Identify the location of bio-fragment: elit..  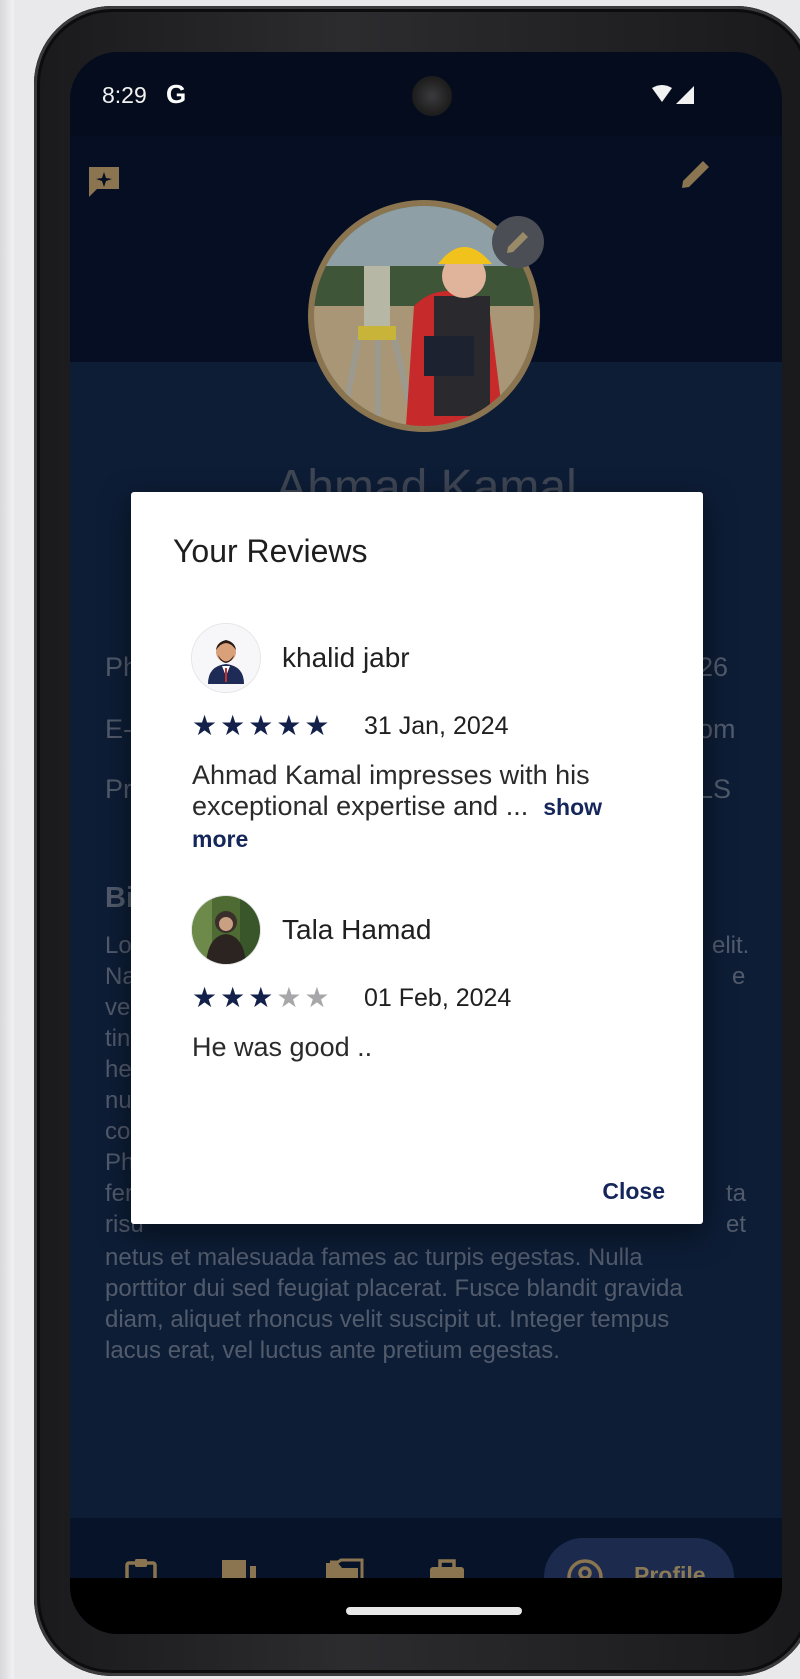
(731, 945).